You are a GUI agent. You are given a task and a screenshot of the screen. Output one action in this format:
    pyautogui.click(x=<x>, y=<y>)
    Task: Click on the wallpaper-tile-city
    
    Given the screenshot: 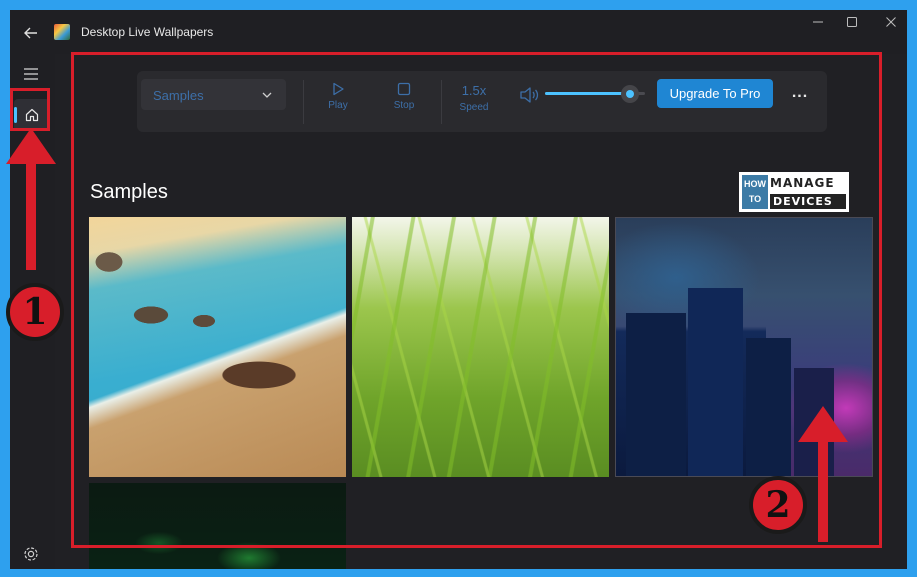 What is the action you would take?
    pyautogui.click(x=744, y=347)
    